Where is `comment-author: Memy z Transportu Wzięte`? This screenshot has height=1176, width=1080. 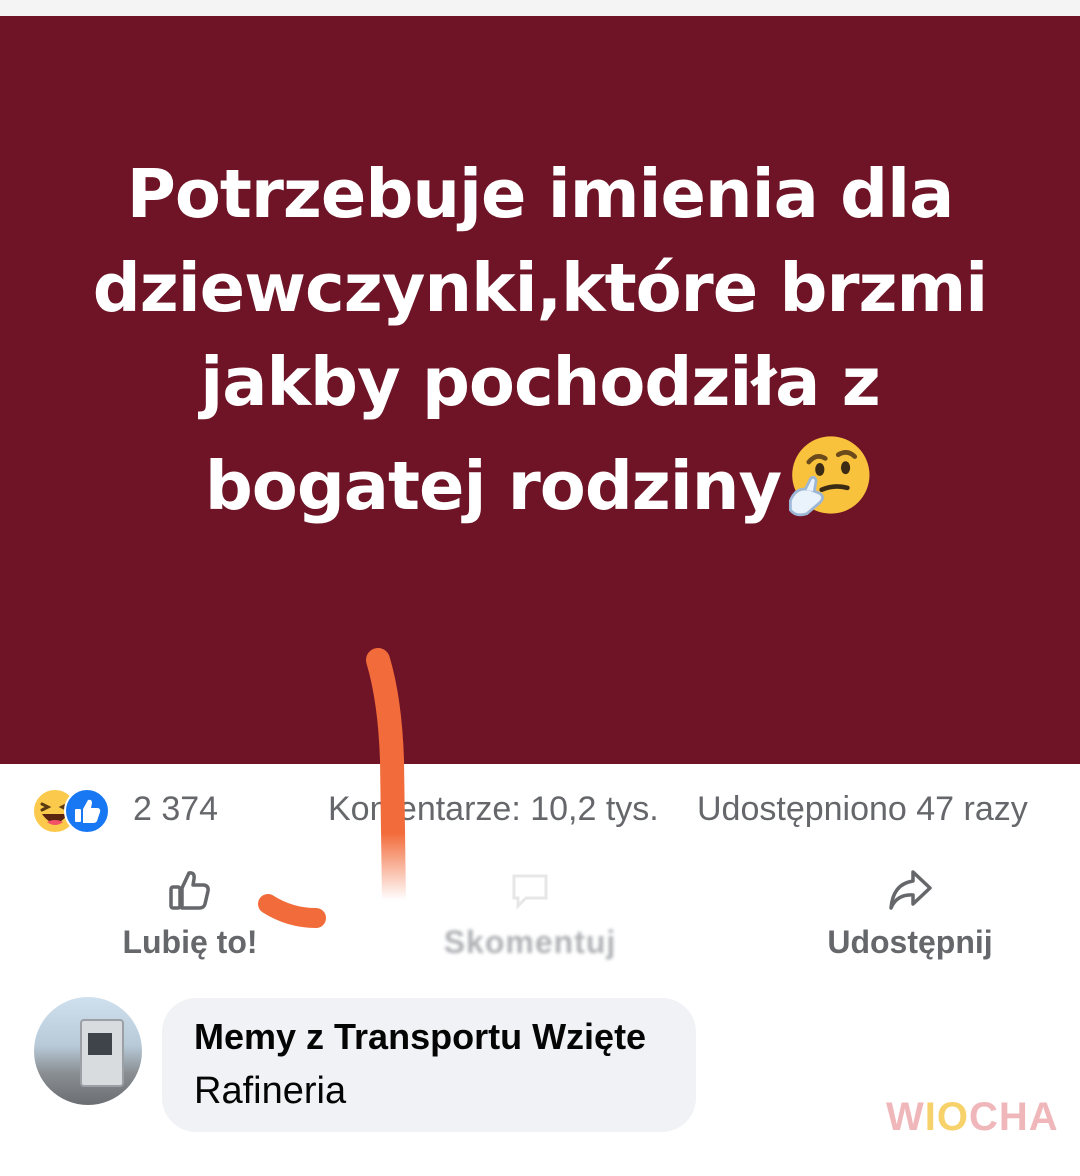
comment-author: Memy z Transportu Wzięte is located at coordinates (420, 1037).